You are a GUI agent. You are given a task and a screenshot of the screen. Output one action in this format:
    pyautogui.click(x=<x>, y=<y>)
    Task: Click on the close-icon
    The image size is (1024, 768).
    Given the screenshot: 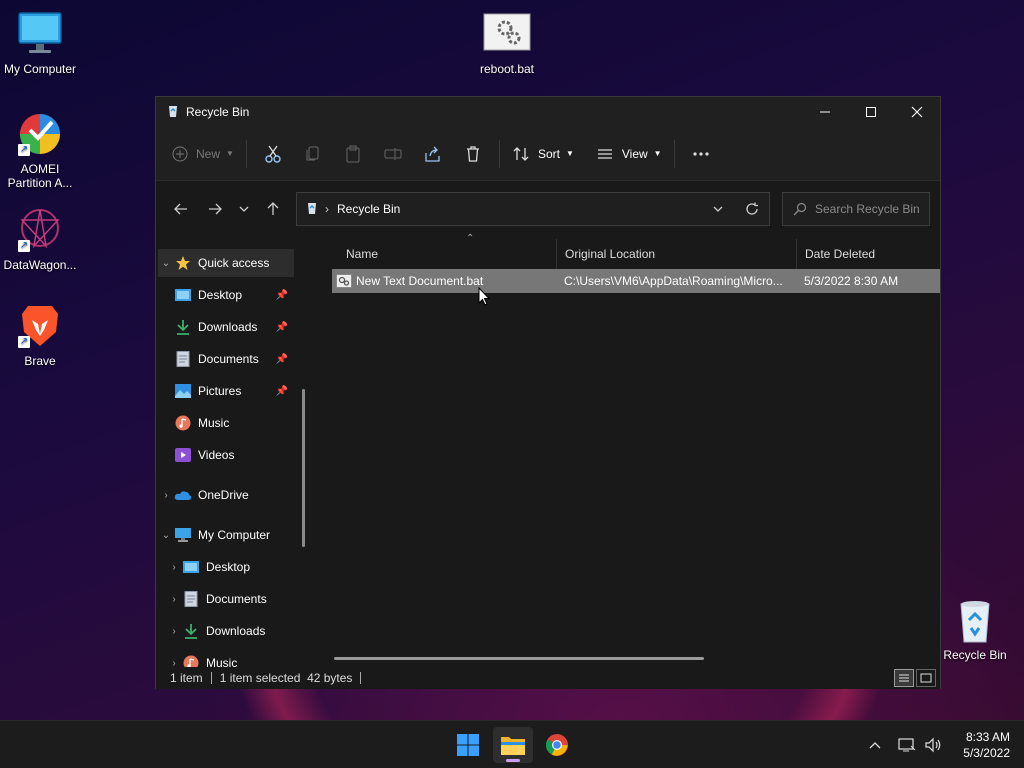 What is the action you would take?
    pyautogui.click(x=917, y=112)
    